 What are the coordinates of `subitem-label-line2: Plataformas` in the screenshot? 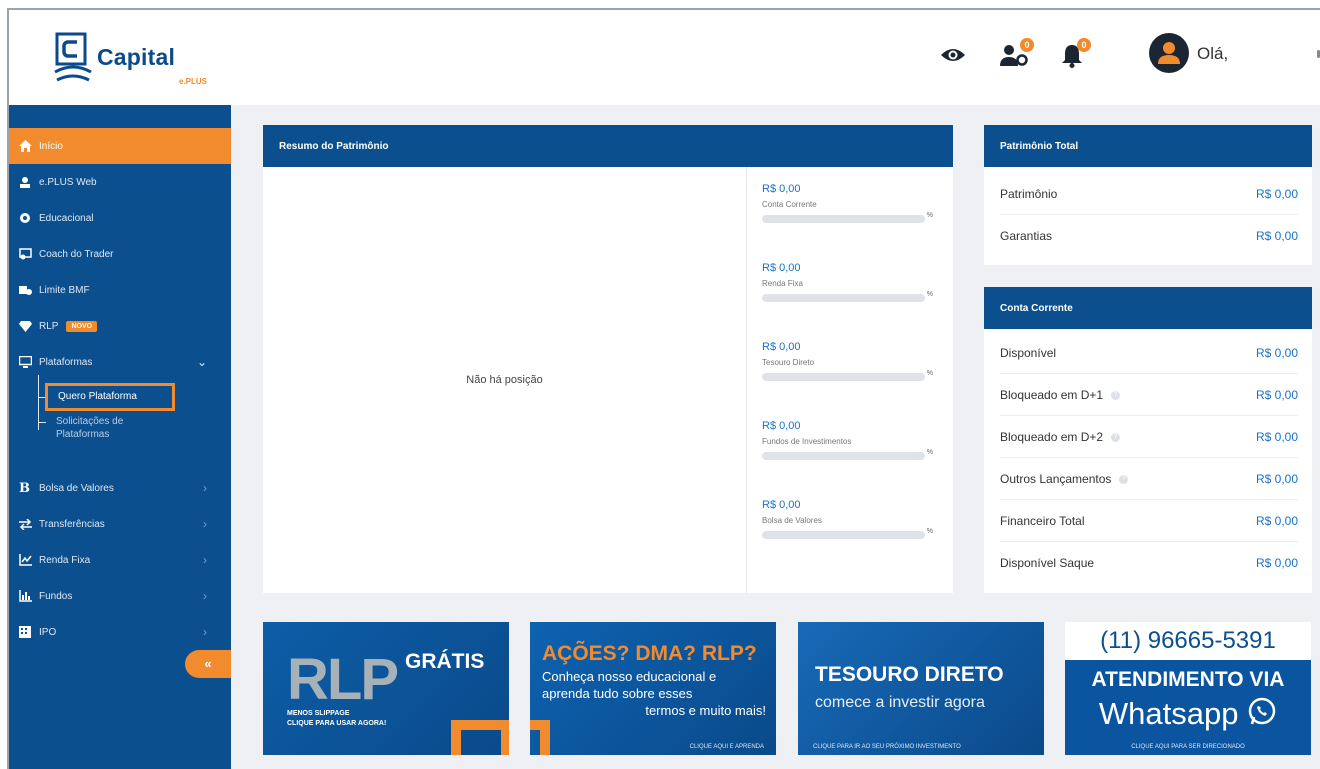 It's located at (83, 434).